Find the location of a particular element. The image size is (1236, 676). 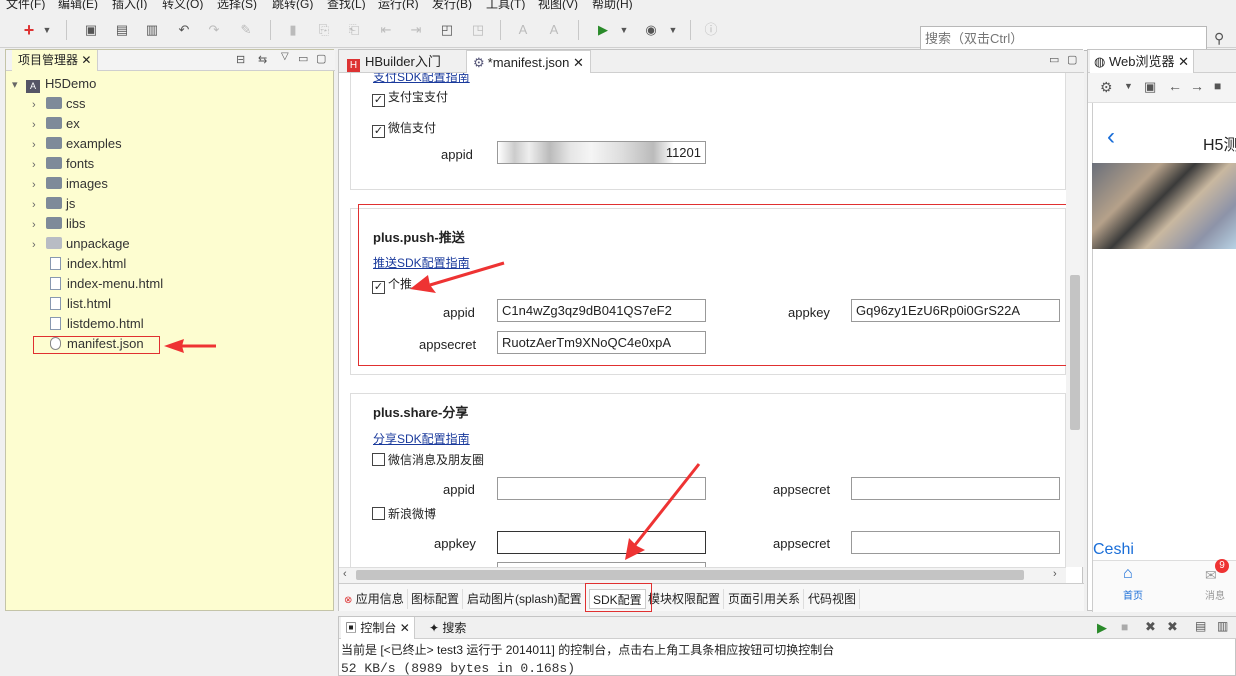

tree-folder: › ex is located at coordinates (56, 124).